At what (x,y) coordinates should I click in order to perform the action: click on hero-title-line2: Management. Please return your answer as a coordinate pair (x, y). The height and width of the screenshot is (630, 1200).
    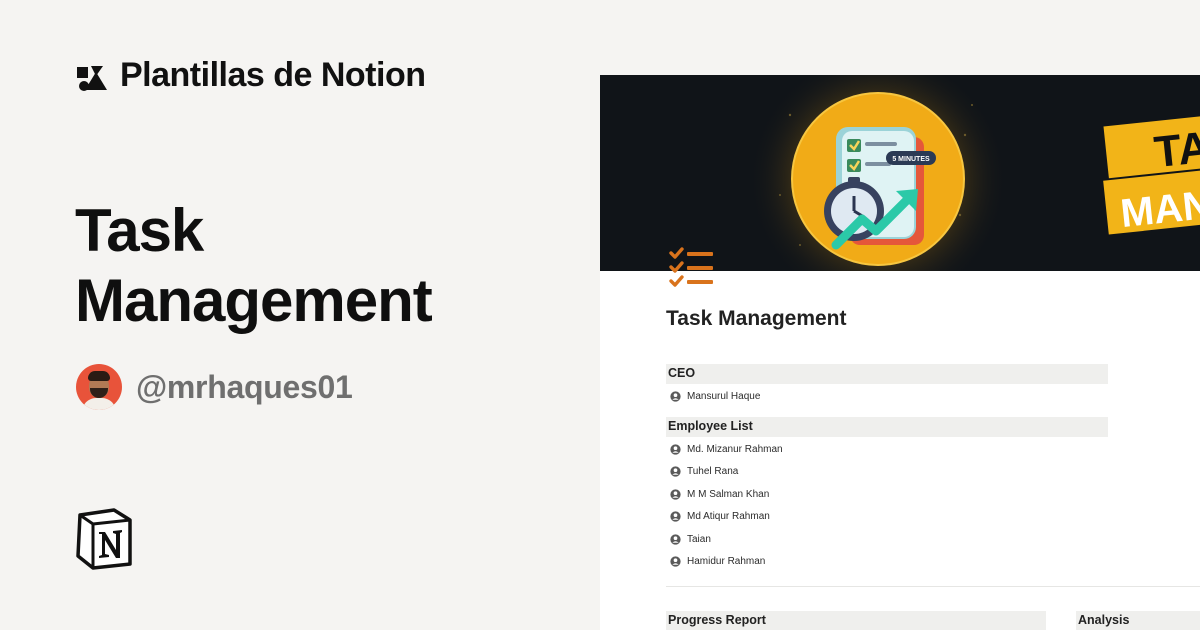
    Looking at the image, I should click on (254, 300).